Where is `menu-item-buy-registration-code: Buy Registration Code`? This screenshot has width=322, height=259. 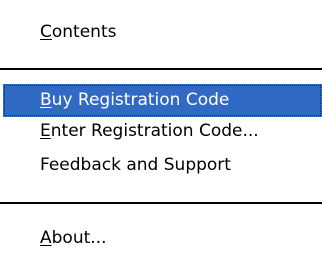
menu-item-buy-registration-code: Buy Registration Code is located at coordinates (134, 100).